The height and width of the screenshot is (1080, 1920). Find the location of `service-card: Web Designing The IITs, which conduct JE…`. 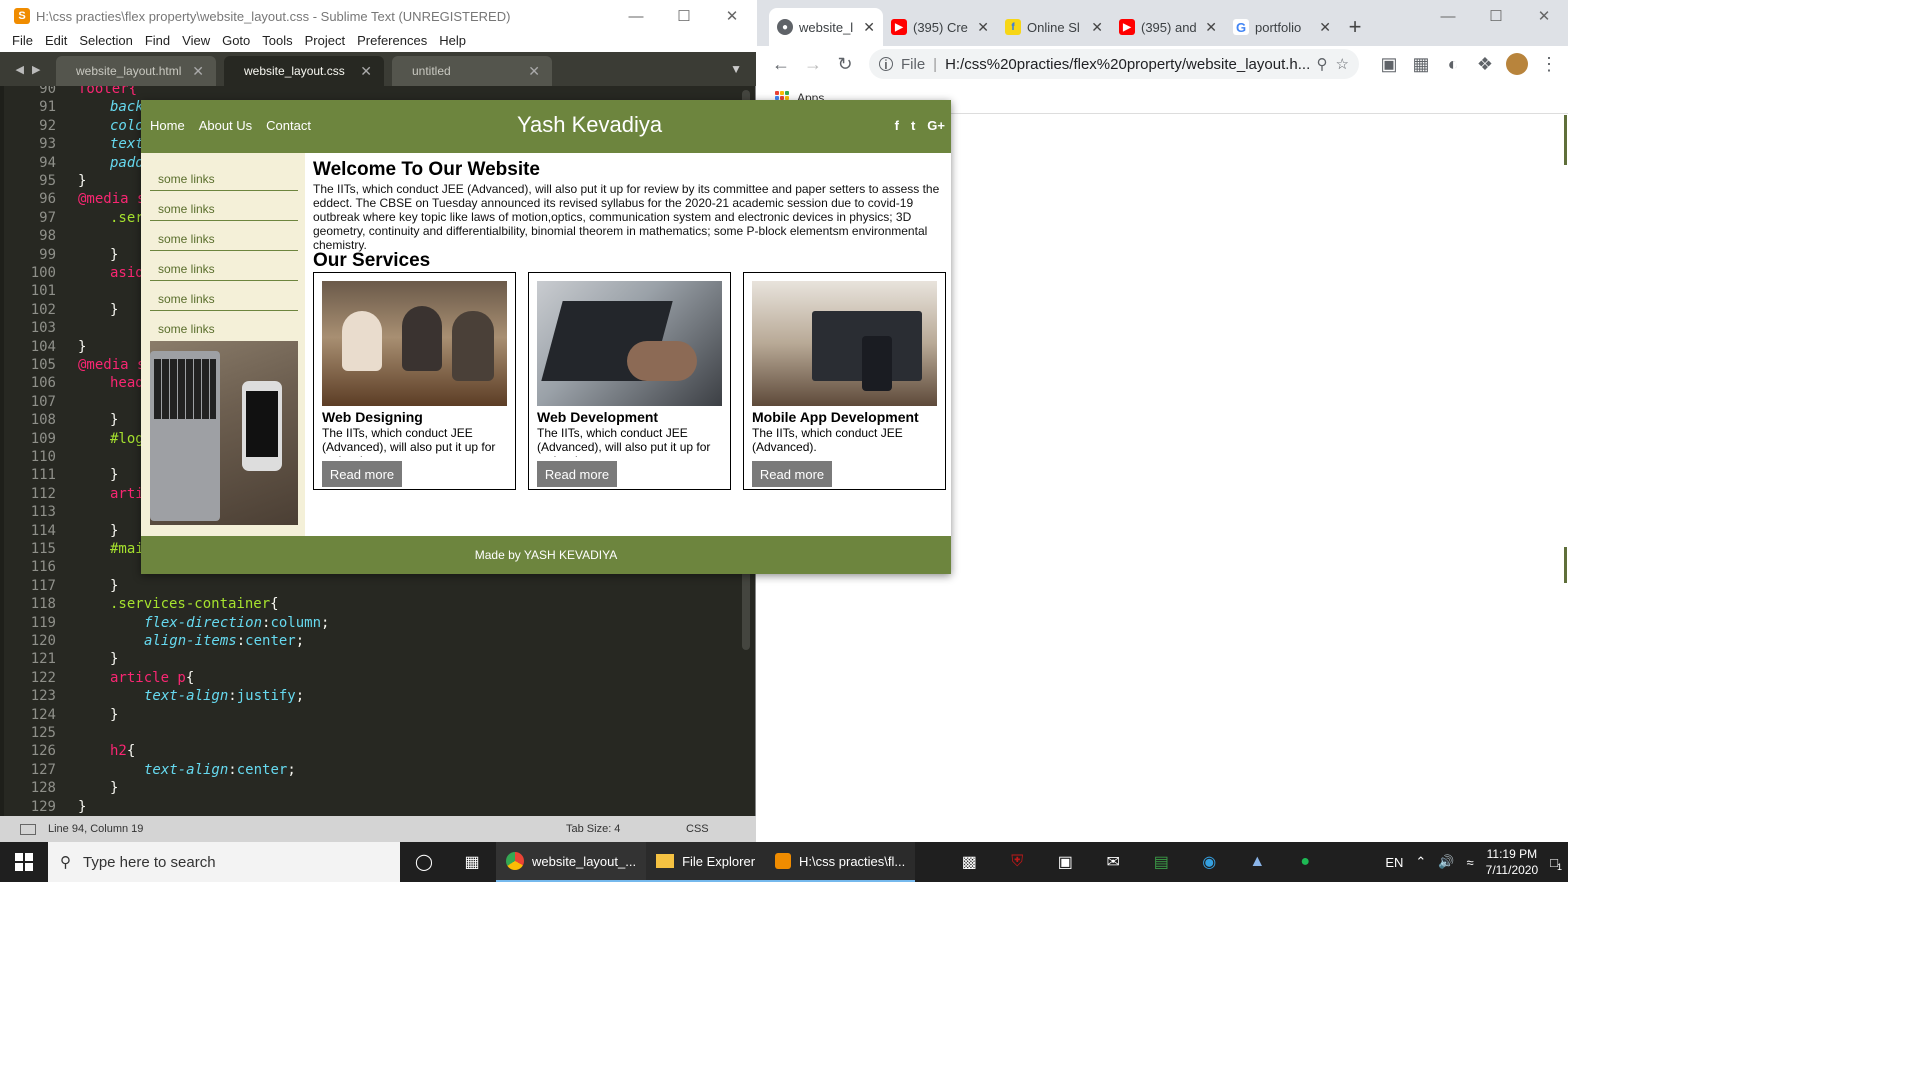

service-card: Web Designing The IITs, which conduct JE… is located at coordinates (414, 381).